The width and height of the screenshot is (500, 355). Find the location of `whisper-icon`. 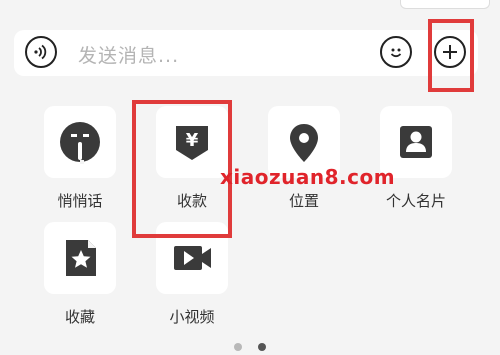

whisper-icon is located at coordinates (80, 143).